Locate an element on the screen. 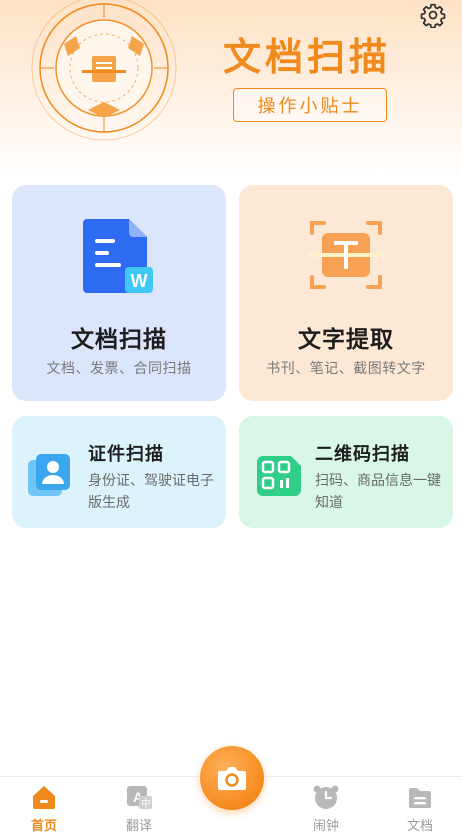 This screenshot has height=835, width=462. text-scan-icon is located at coordinates (346, 255).